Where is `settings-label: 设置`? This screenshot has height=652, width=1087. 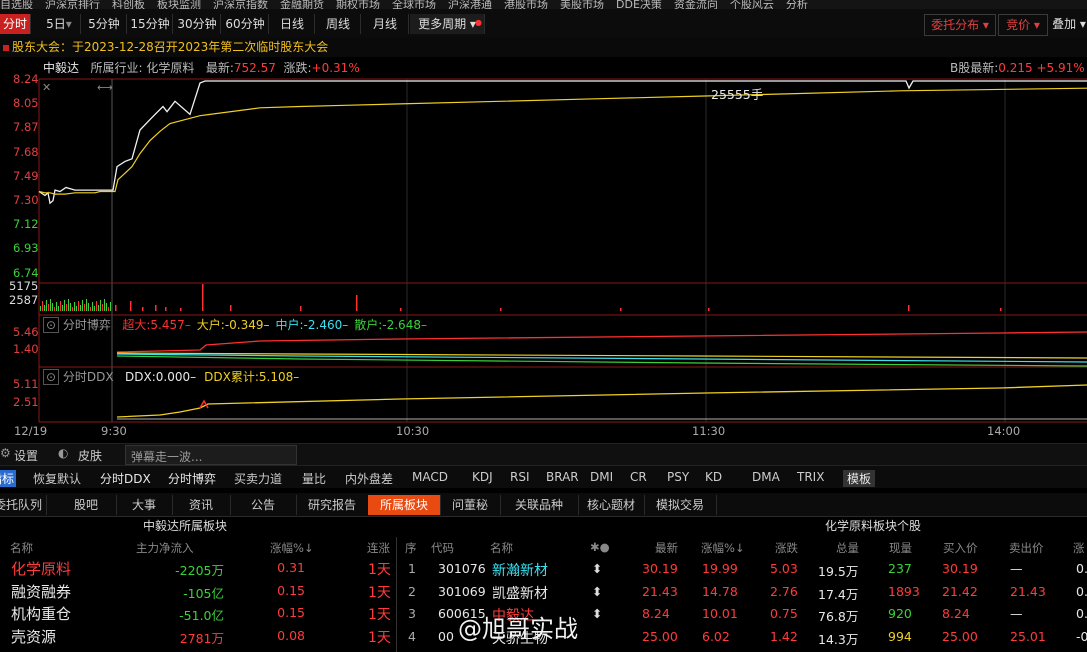 settings-label: 设置 is located at coordinates (26, 455).